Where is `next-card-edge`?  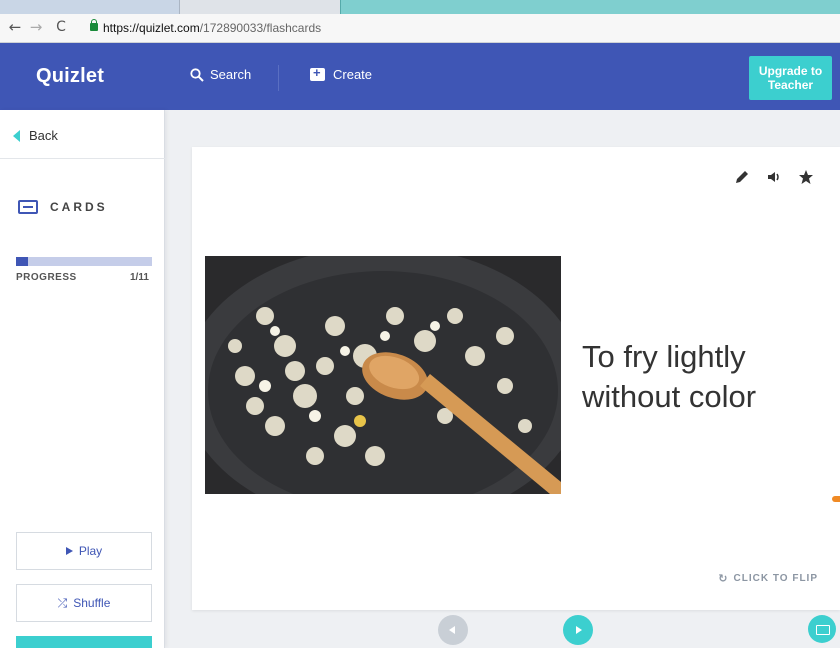
next-card-edge is located at coordinates (836, 499).